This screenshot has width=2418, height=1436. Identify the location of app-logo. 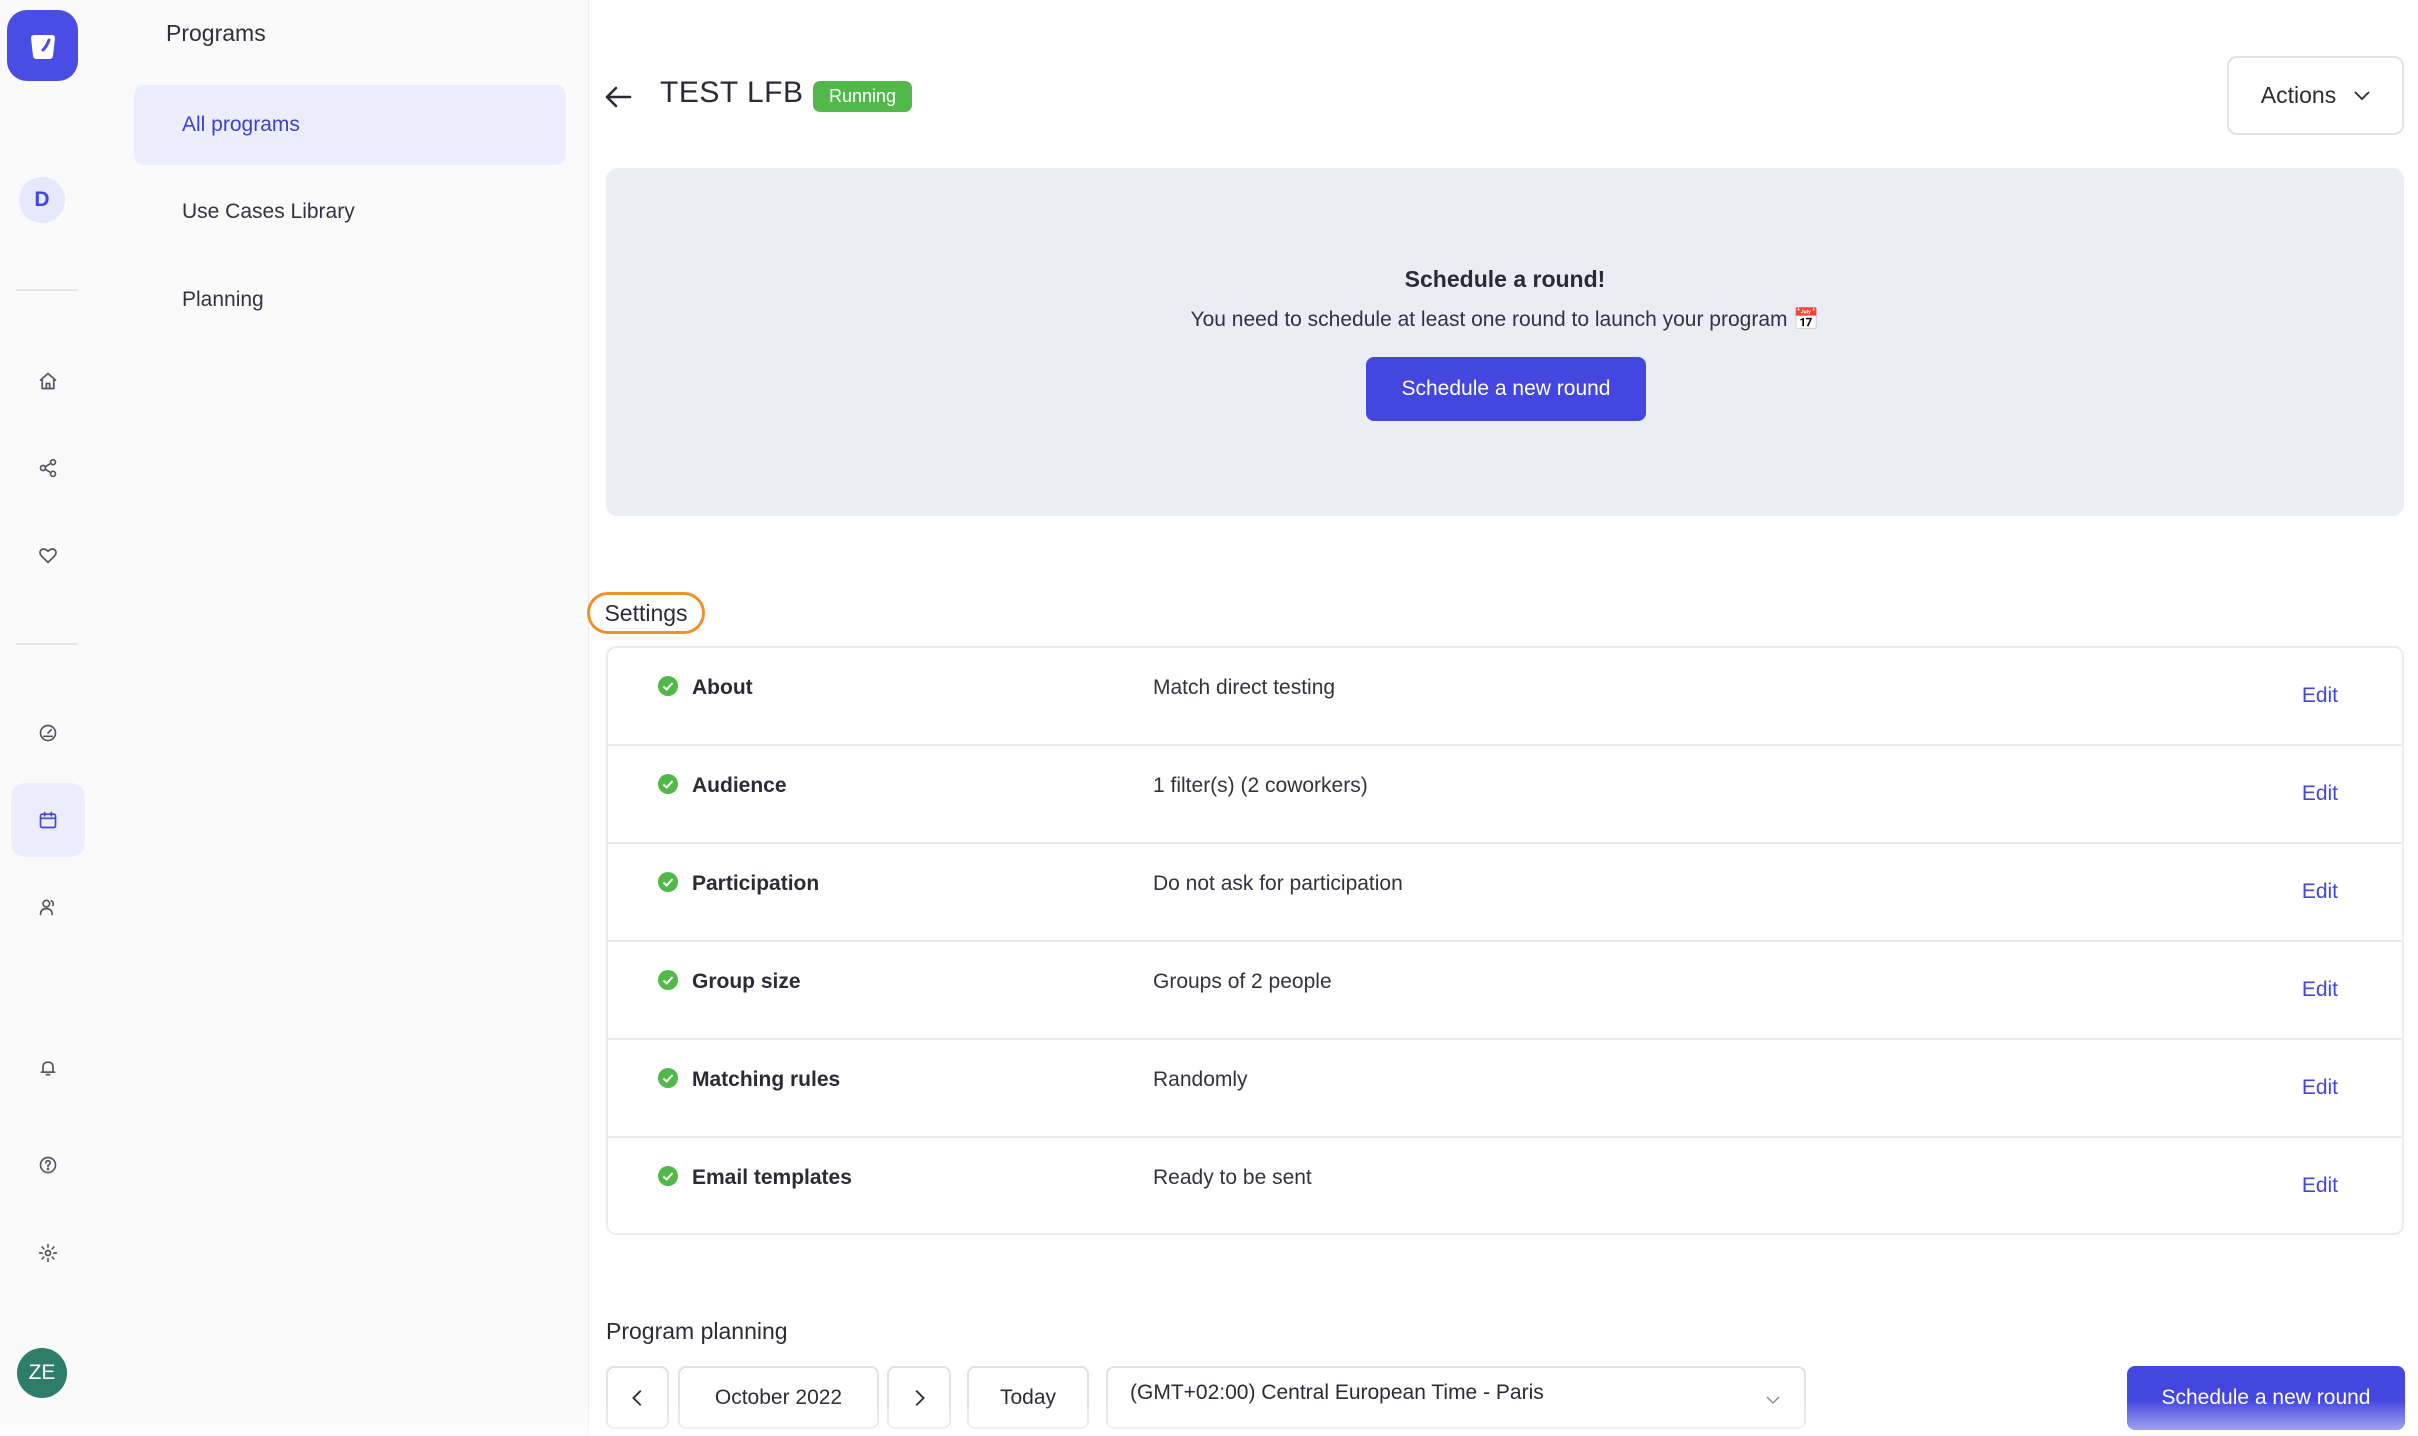
(42, 45).